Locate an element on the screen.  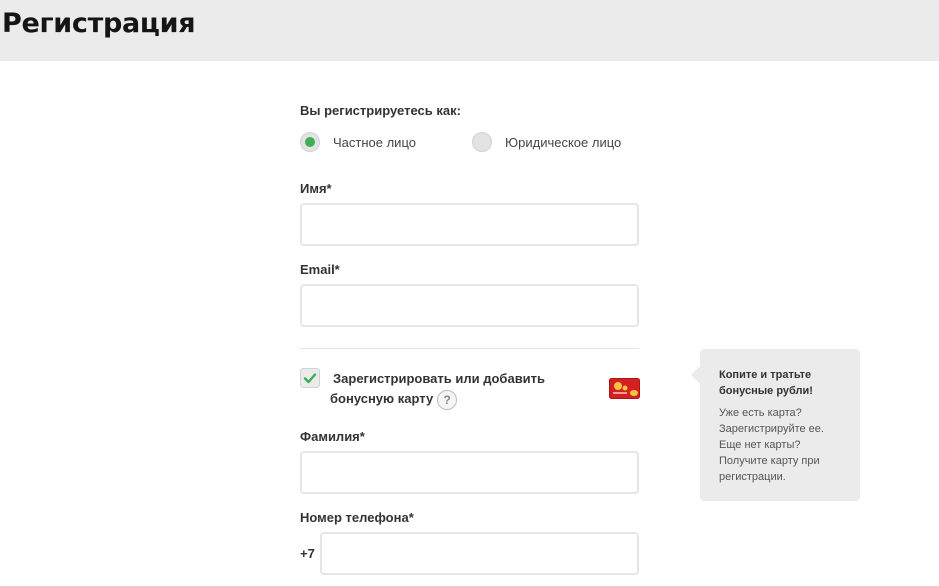
tooltip-line: Еще нет карты? is located at coordinates (760, 445).